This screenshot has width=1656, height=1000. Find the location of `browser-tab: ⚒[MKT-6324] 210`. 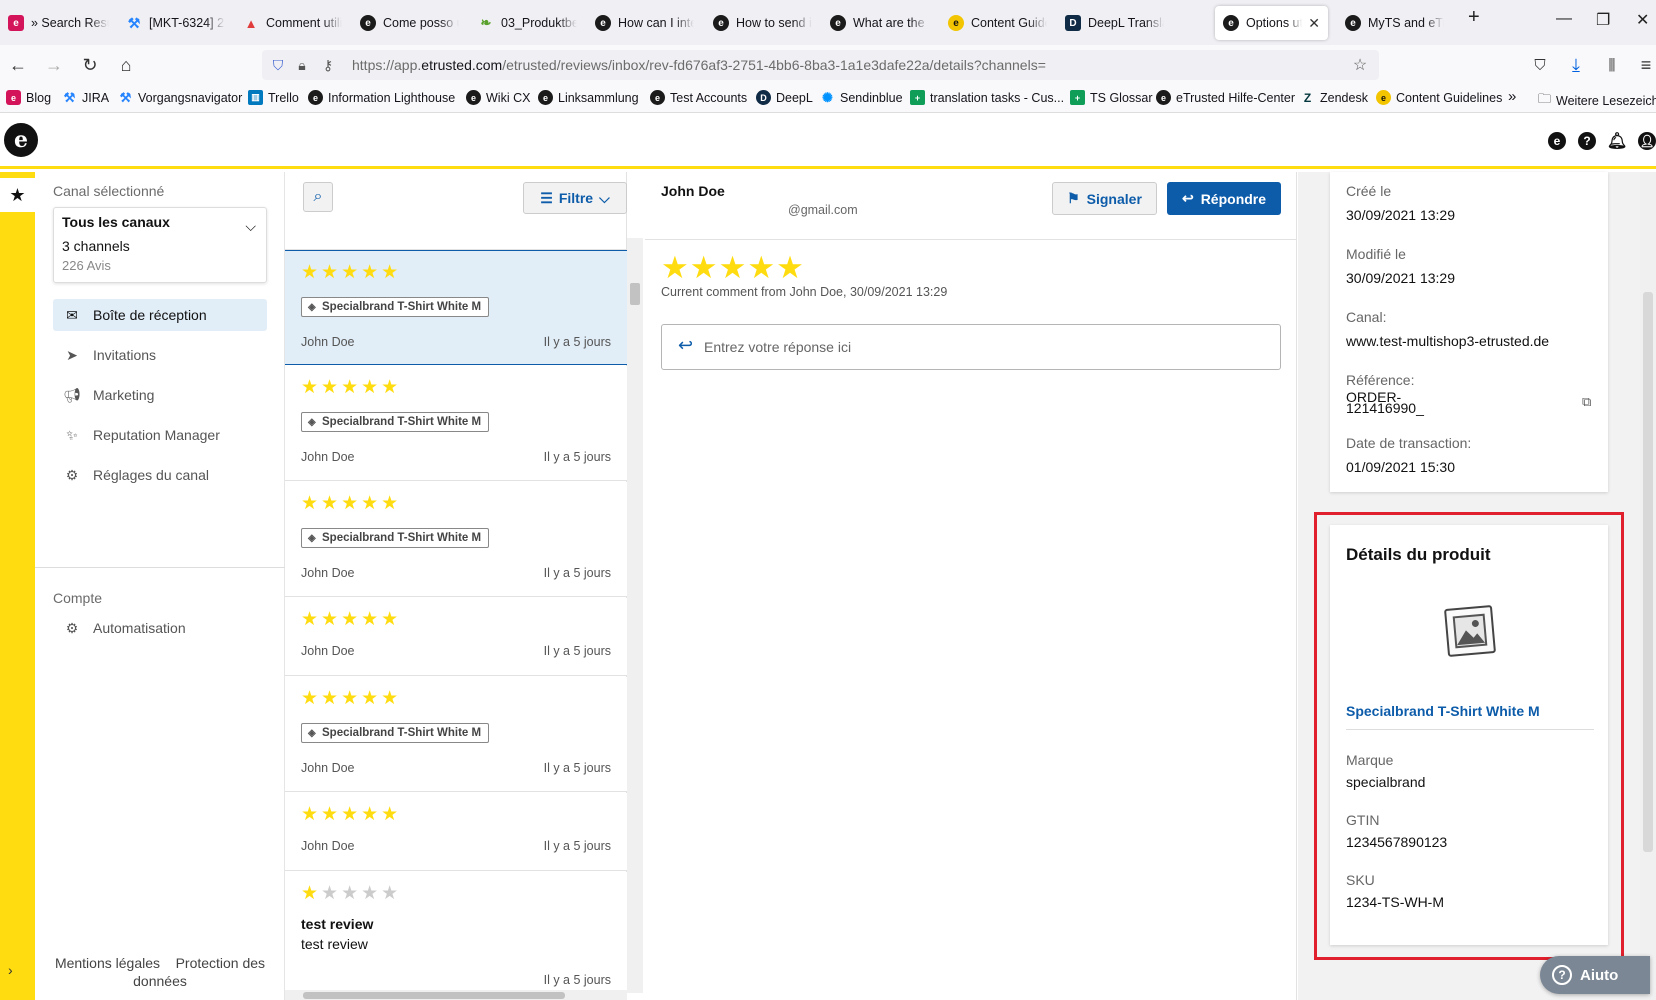

browser-tab: ⚒[MKT-6324] 210 is located at coordinates (175, 23).